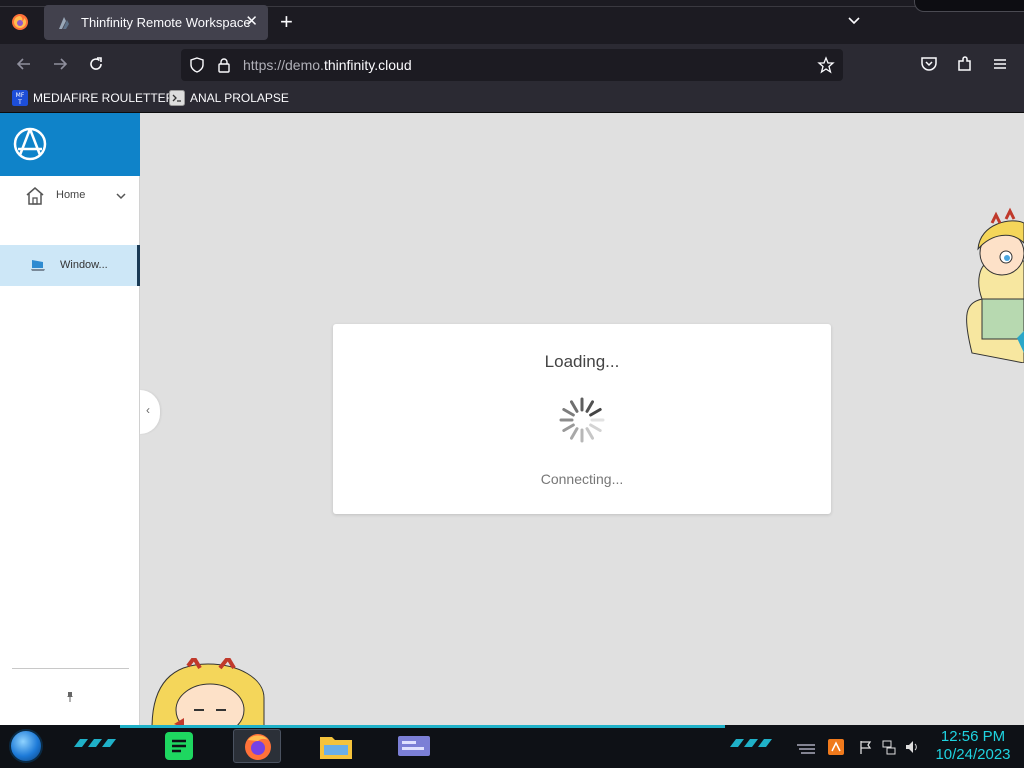 The height and width of the screenshot is (768, 1024). Describe the element at coordinates (1000, 64) in the screenshot. I see `app-menu-icon` at that location.